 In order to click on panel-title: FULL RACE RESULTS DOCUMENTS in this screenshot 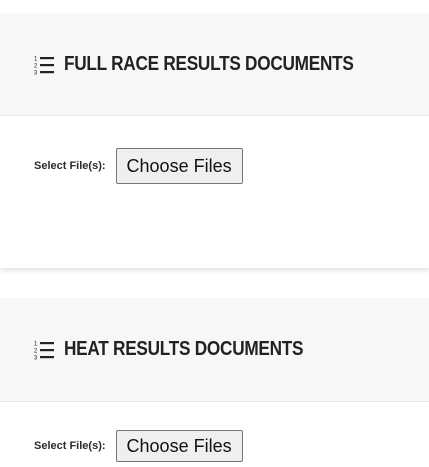, I will do `click(209, 64)`.